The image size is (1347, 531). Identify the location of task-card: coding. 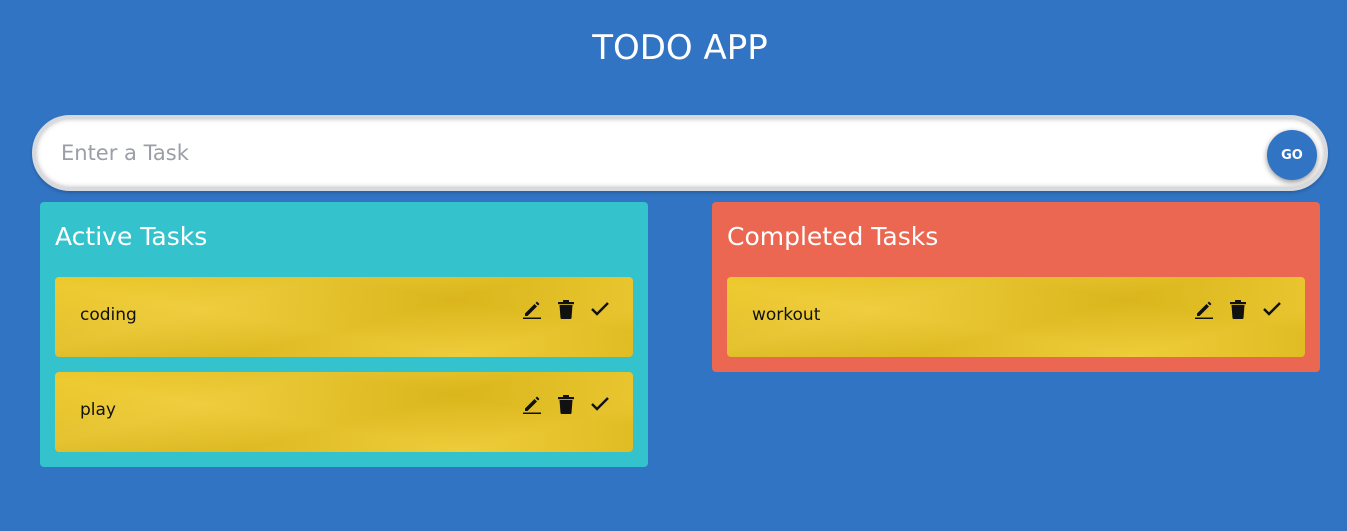
(344, 317).